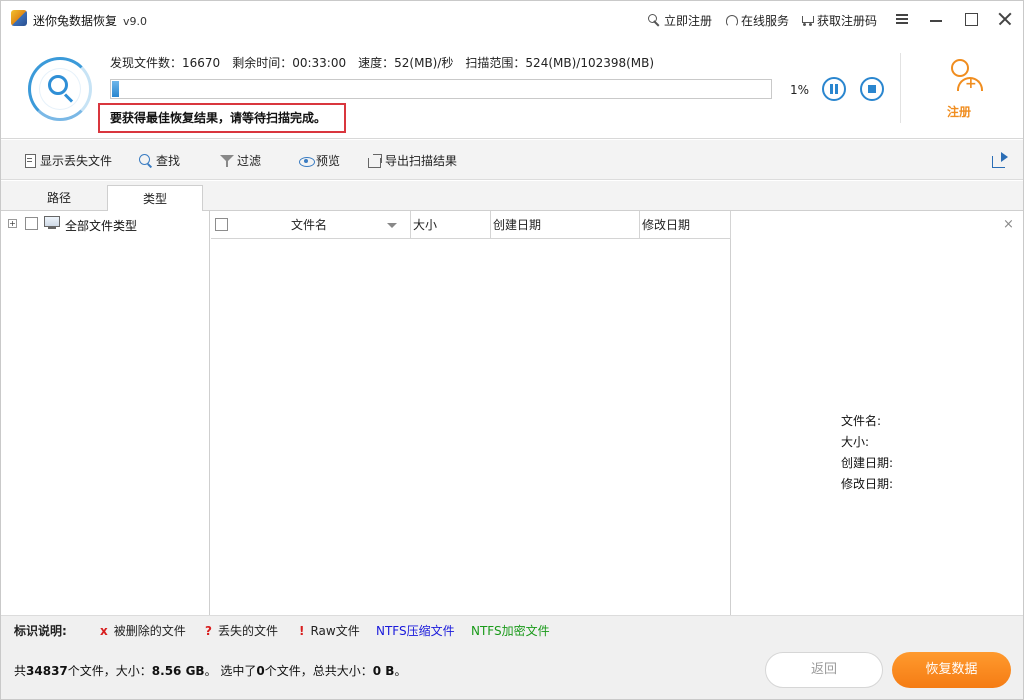 The image size is (1024, 700). I want to click on raw-mark: !, so click(302, 631).